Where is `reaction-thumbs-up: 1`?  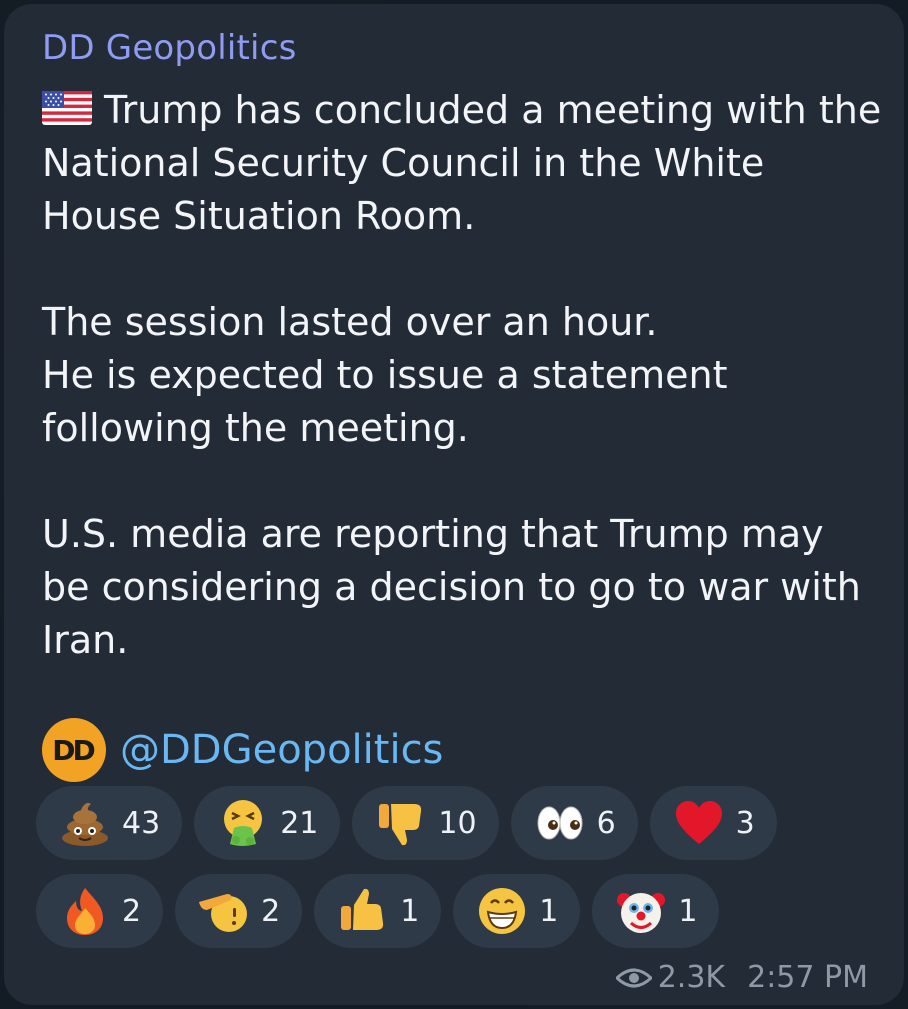 reaction-thumbs-up: 1 is located at coordinates (378, 911).